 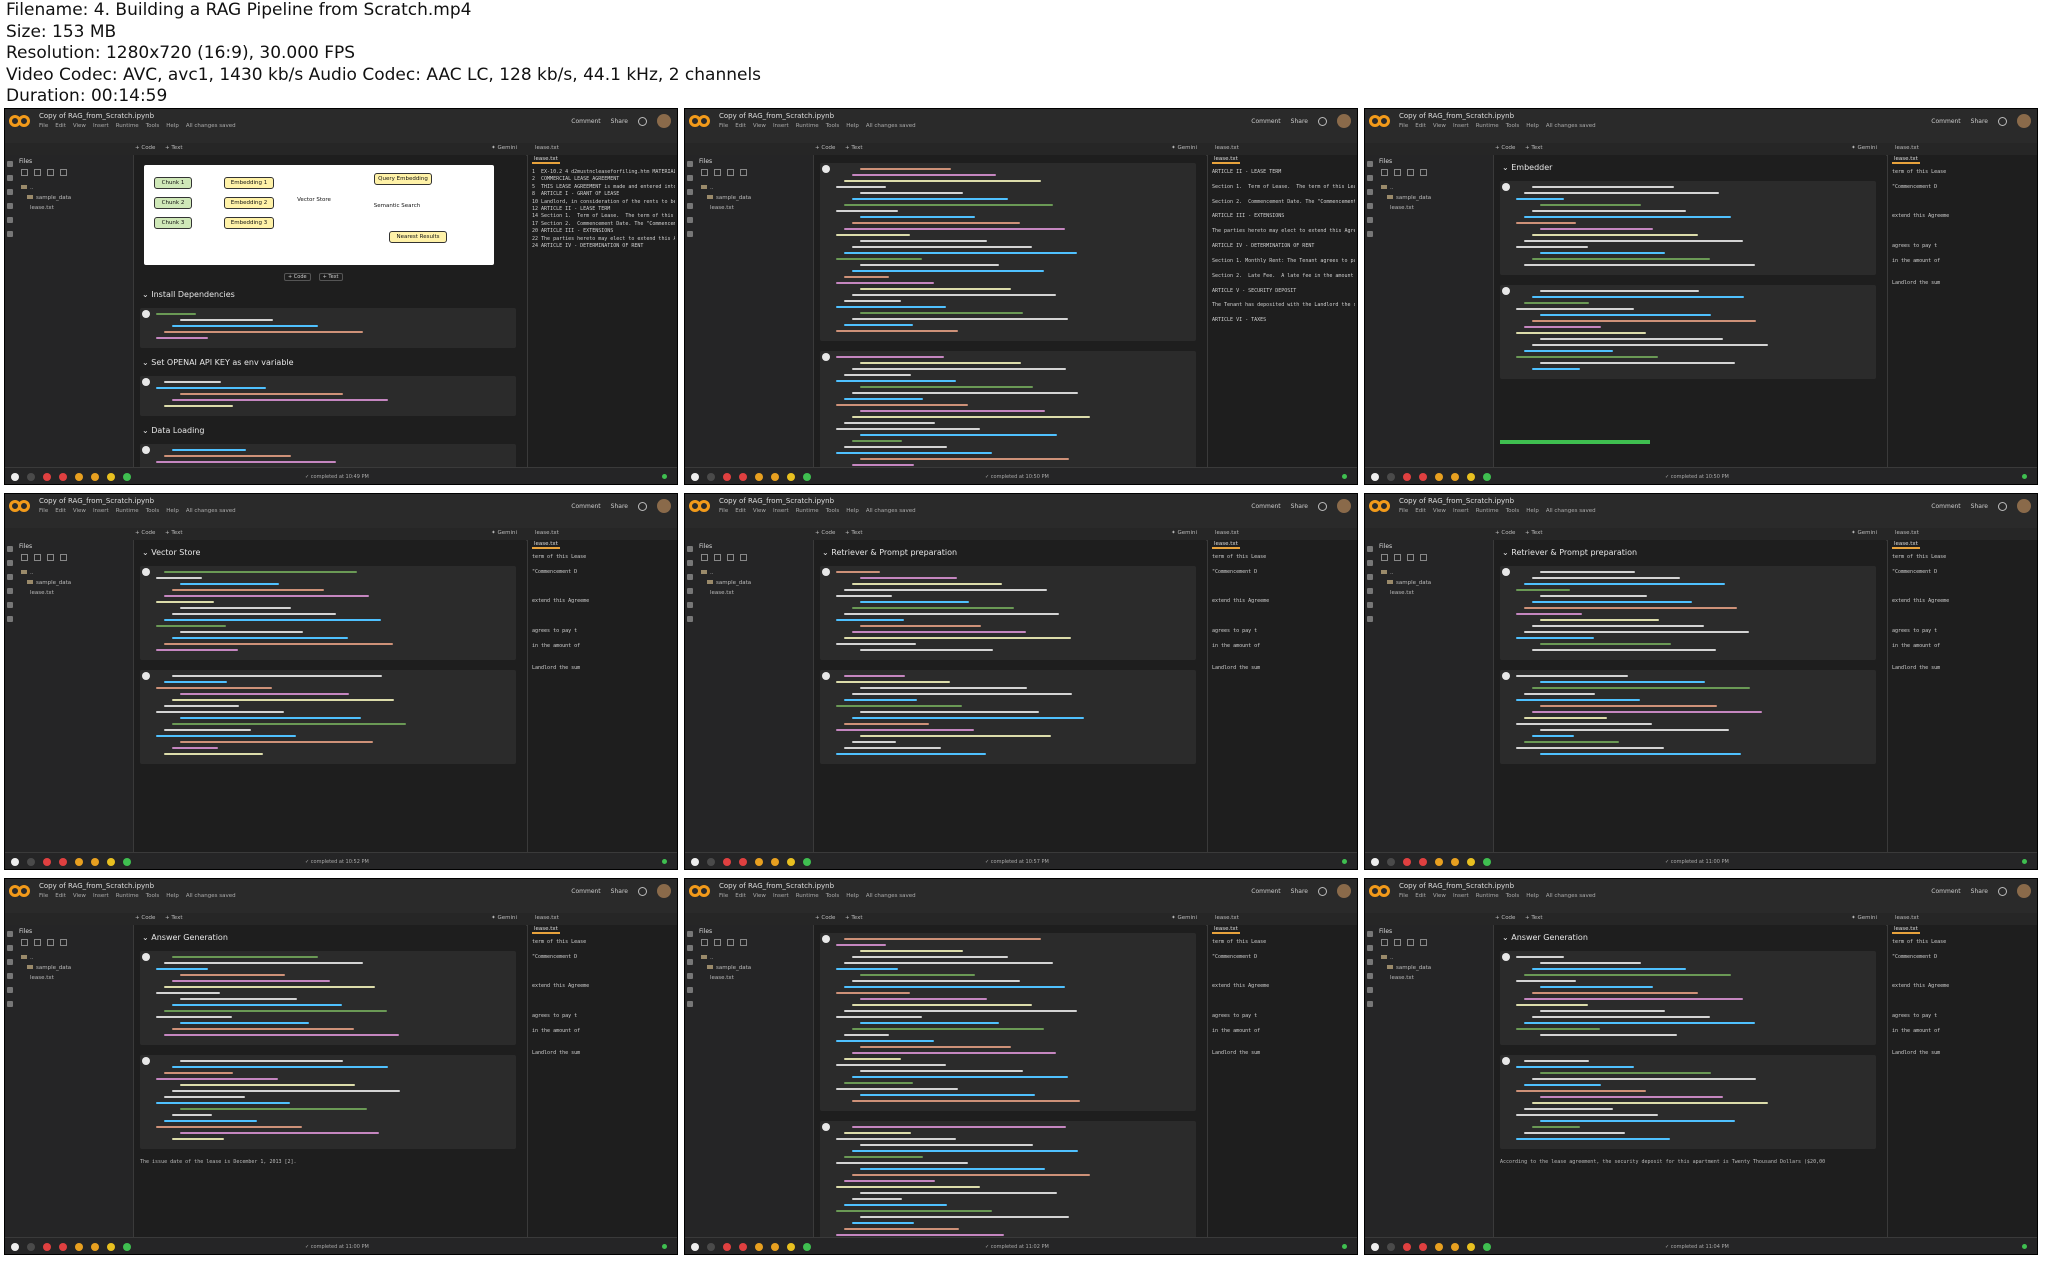 What do you see at coordinates (101, 896) in the screenshot?
I see `menu-item: Insert` at bounding box center [101, 896].